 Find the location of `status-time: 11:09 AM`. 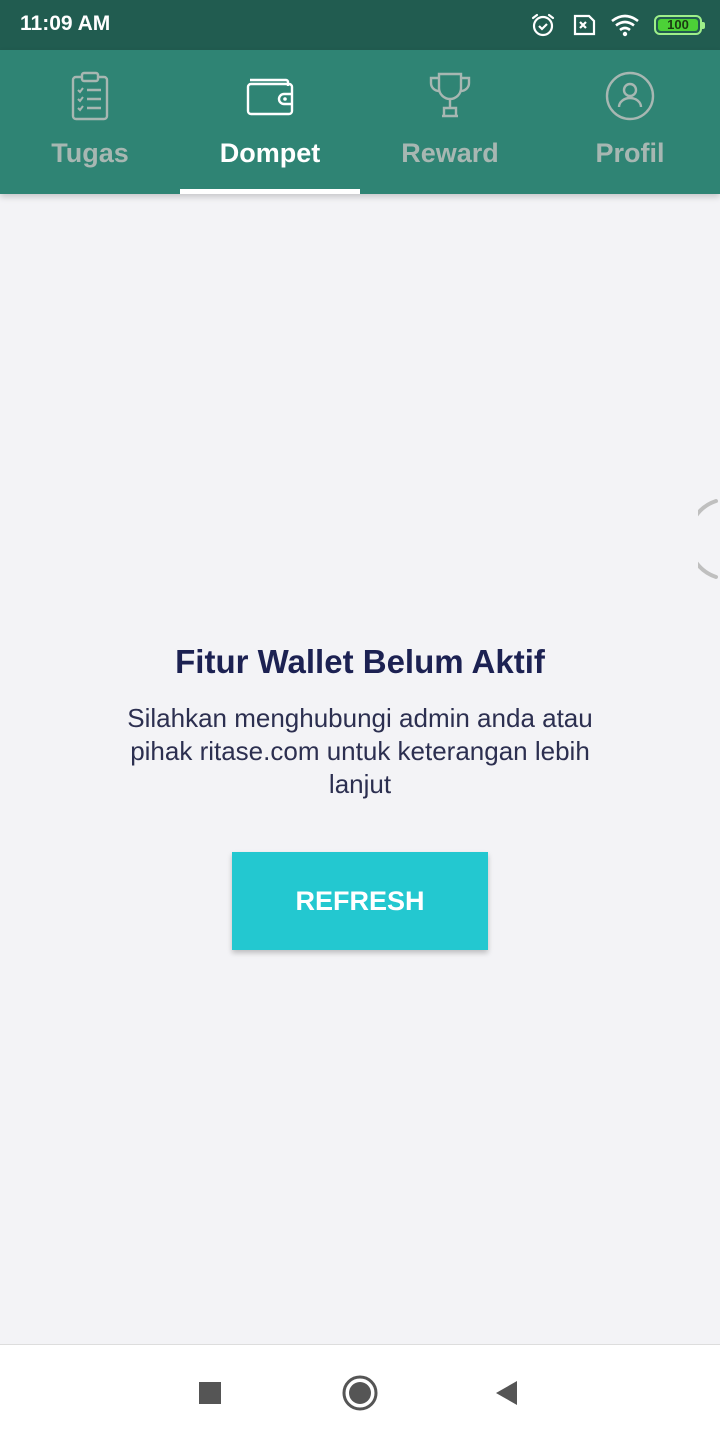

status-time: 11:09 AM is located at coordinates (65, 23).